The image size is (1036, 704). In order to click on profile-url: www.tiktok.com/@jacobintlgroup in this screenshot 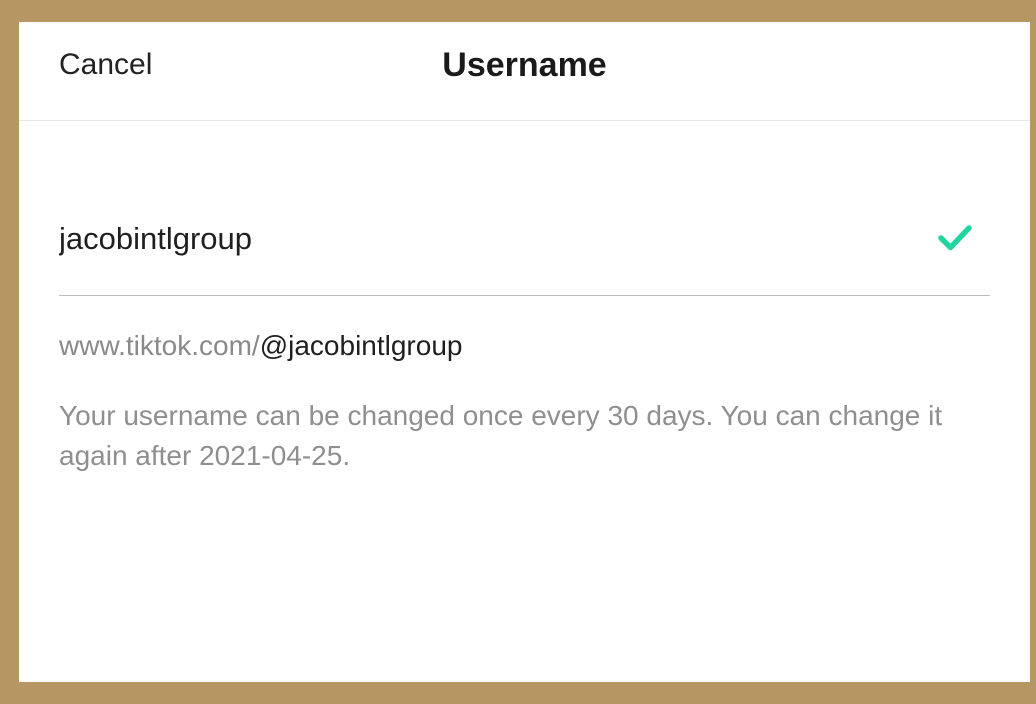, I will do `click(260, 346)`.